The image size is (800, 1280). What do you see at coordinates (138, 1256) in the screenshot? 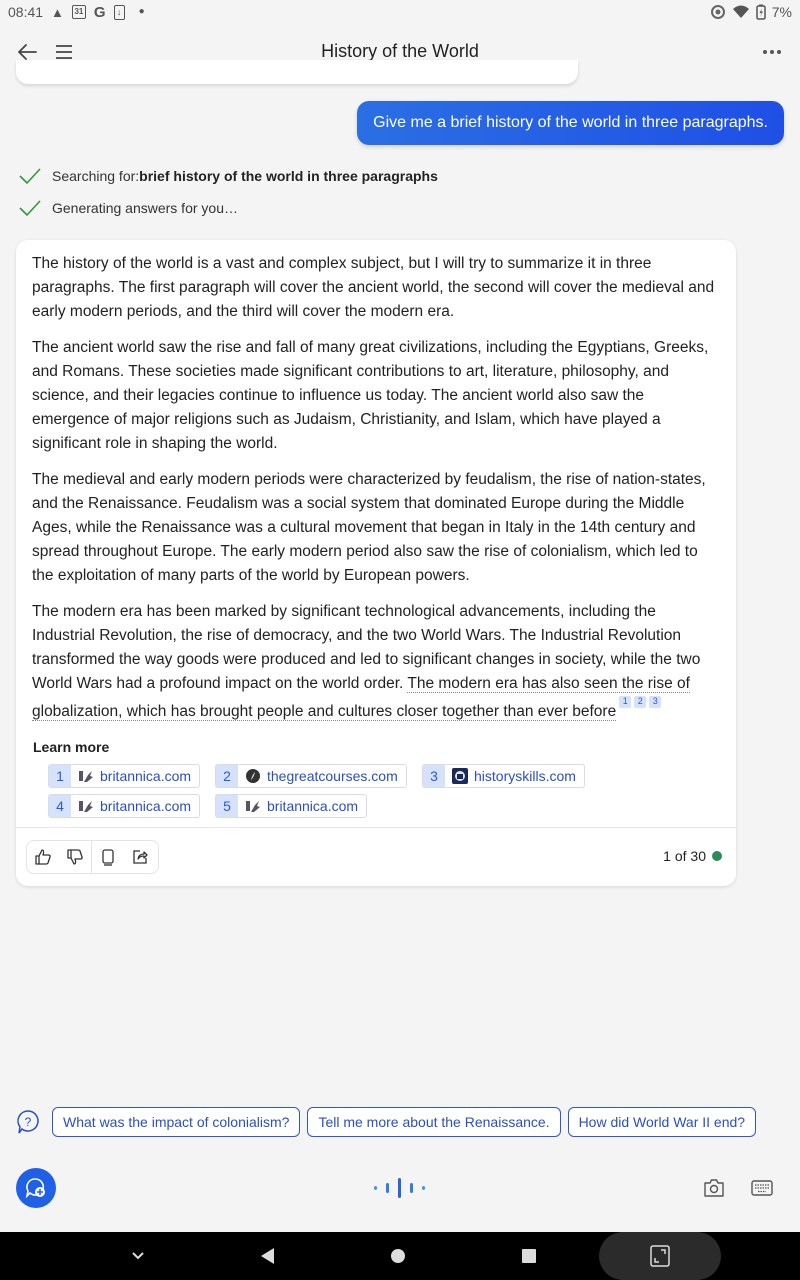
I see `collapse-chevron-icon` at bounding box center [138, 1256].